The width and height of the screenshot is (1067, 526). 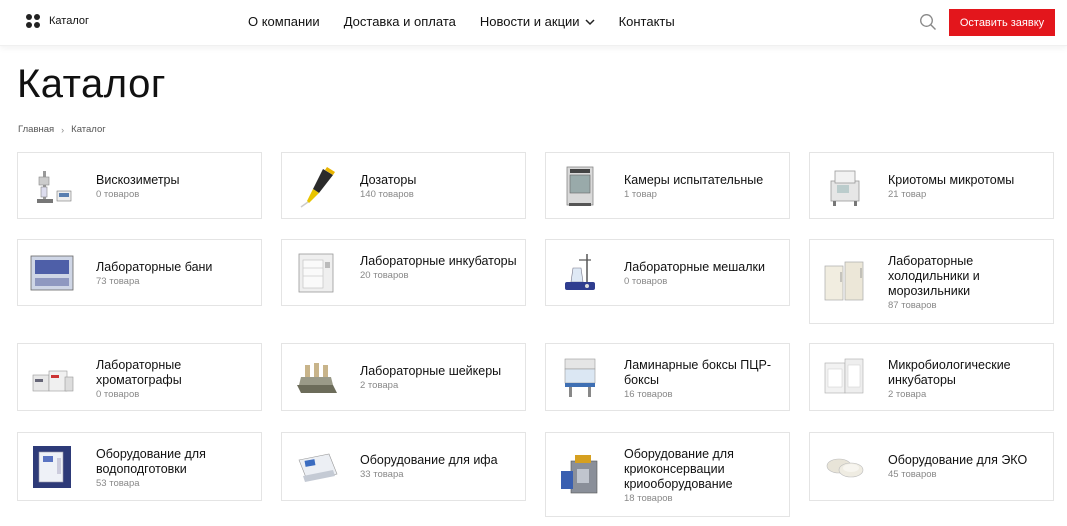 What do you see at coordinates (844, 376) in the screenshot?
I see `micro-incubator-image` at bounding box center [844, 376].